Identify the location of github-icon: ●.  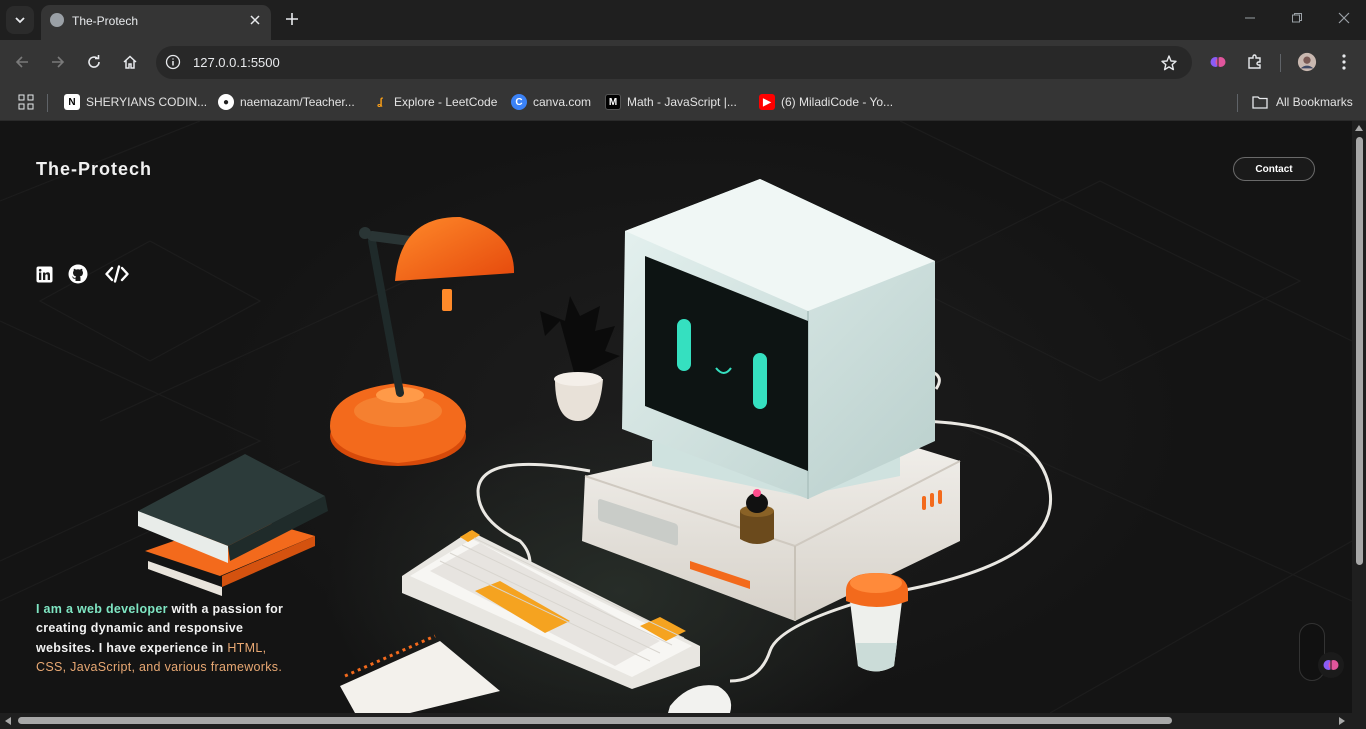
(226, 102).